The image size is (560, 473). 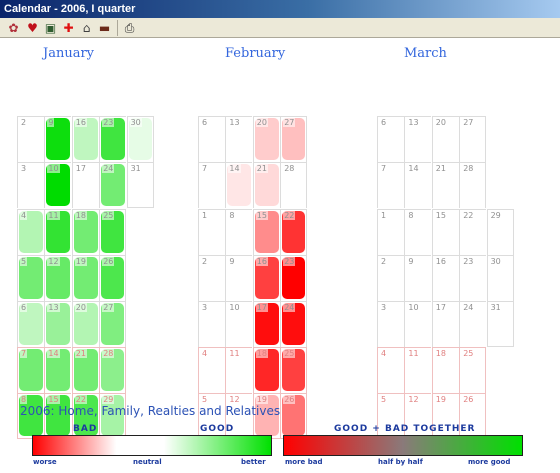 I want to click on red-cross-icon: ✚, so click(x=68, y=28).